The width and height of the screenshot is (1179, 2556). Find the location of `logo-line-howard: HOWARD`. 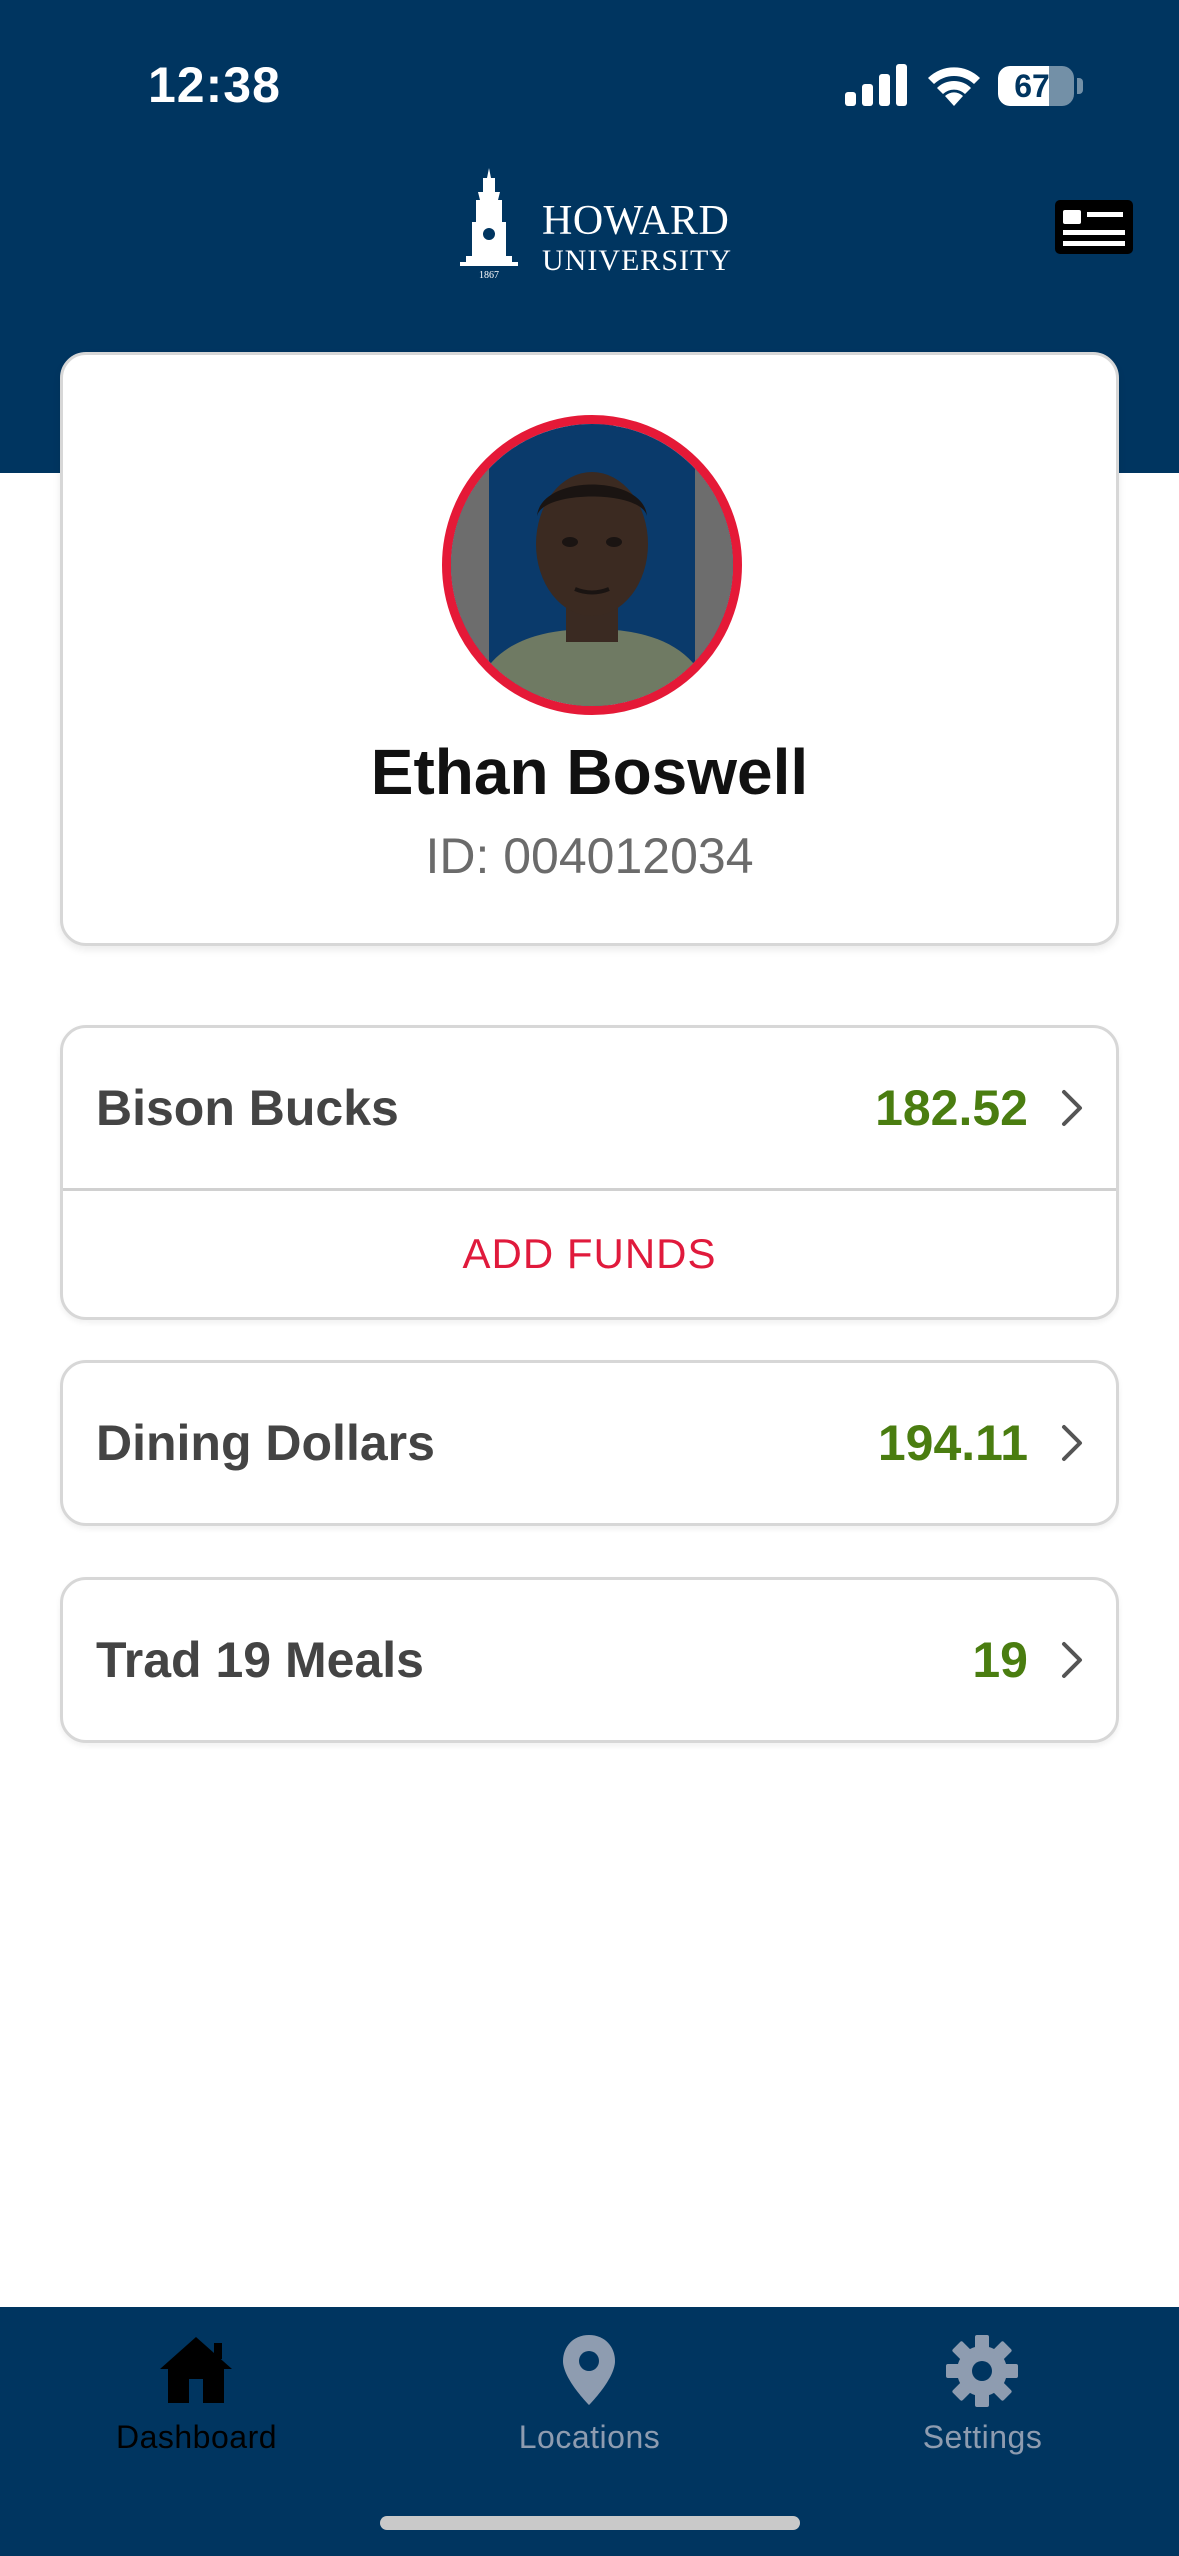

logo-line-howard: HOWARD is located at coordinates (636, 221).